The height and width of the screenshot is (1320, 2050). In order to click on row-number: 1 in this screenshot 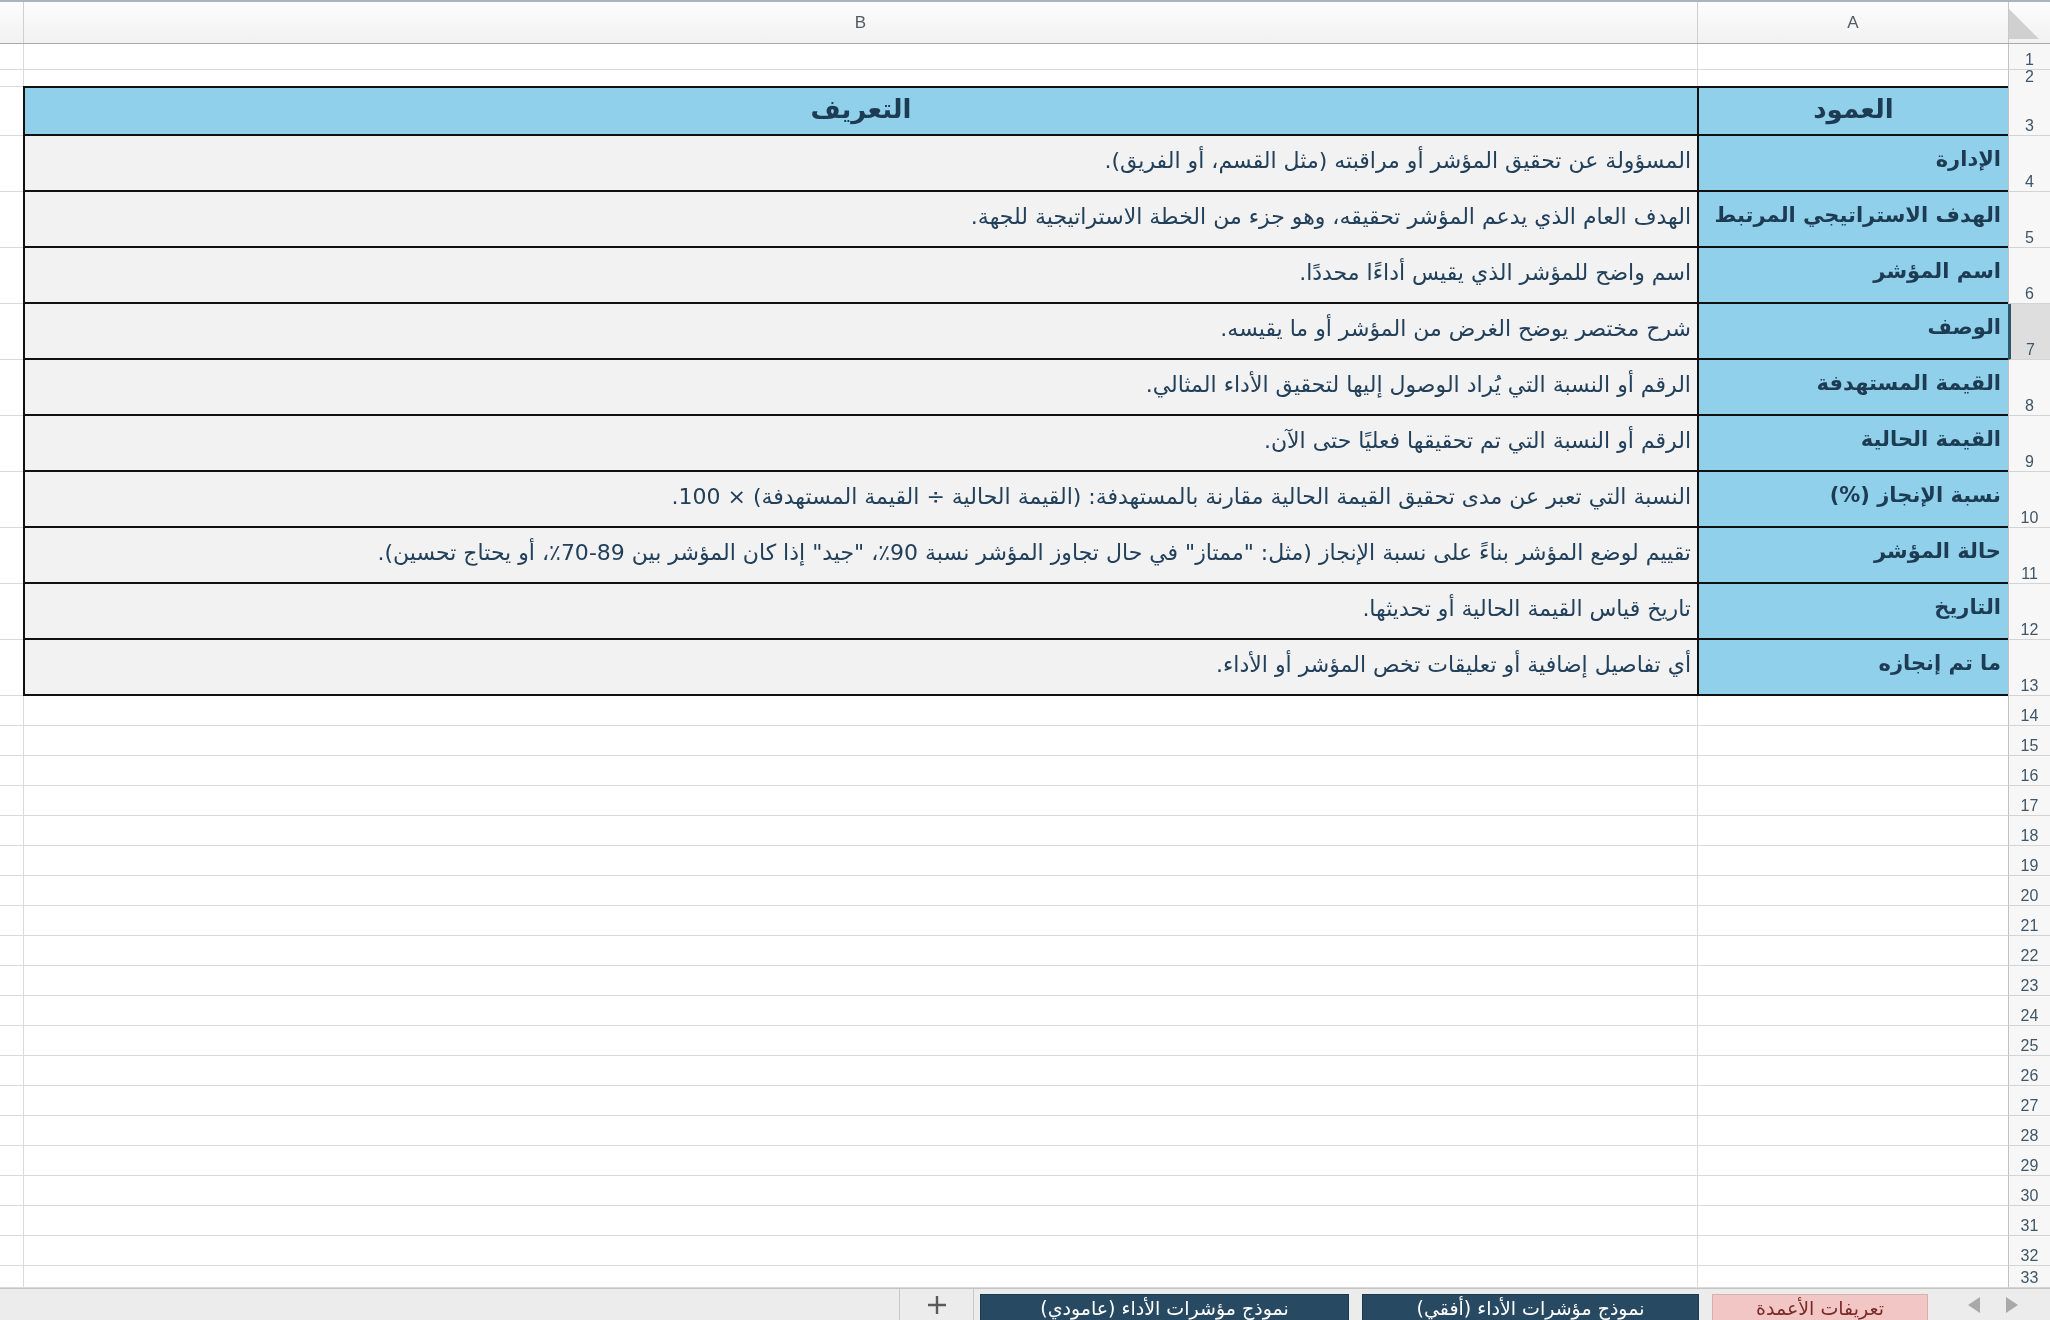, I will do `click(2029, 57)`.